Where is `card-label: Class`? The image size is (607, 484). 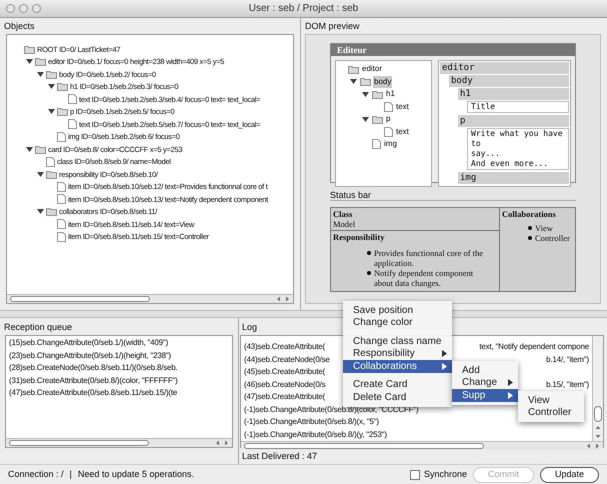
card-label: Class is located at coordinates (343, 214).